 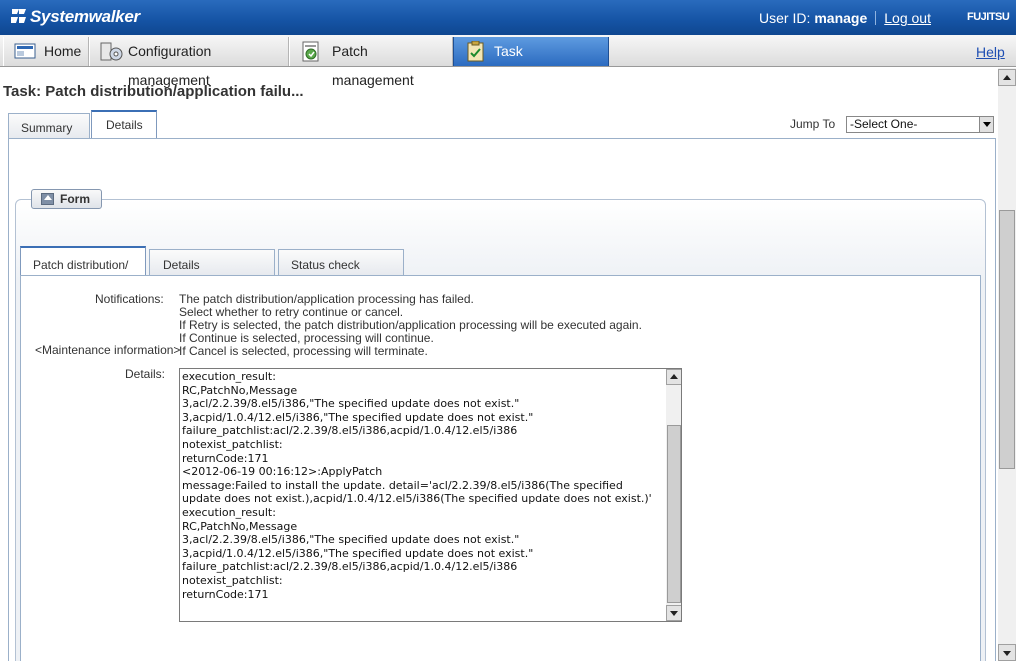 I want to click on menu-home: Home, so click(x=46, y=51).